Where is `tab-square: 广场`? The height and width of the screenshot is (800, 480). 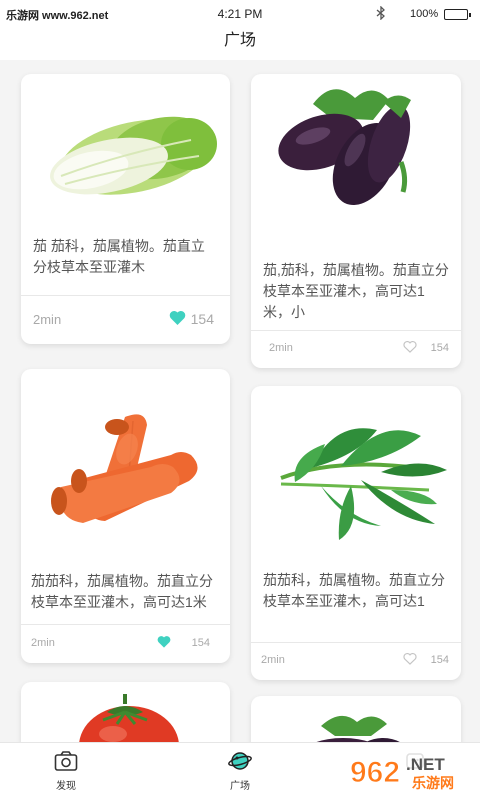
tab-square: 广场 is located at coordinates (240, 771).